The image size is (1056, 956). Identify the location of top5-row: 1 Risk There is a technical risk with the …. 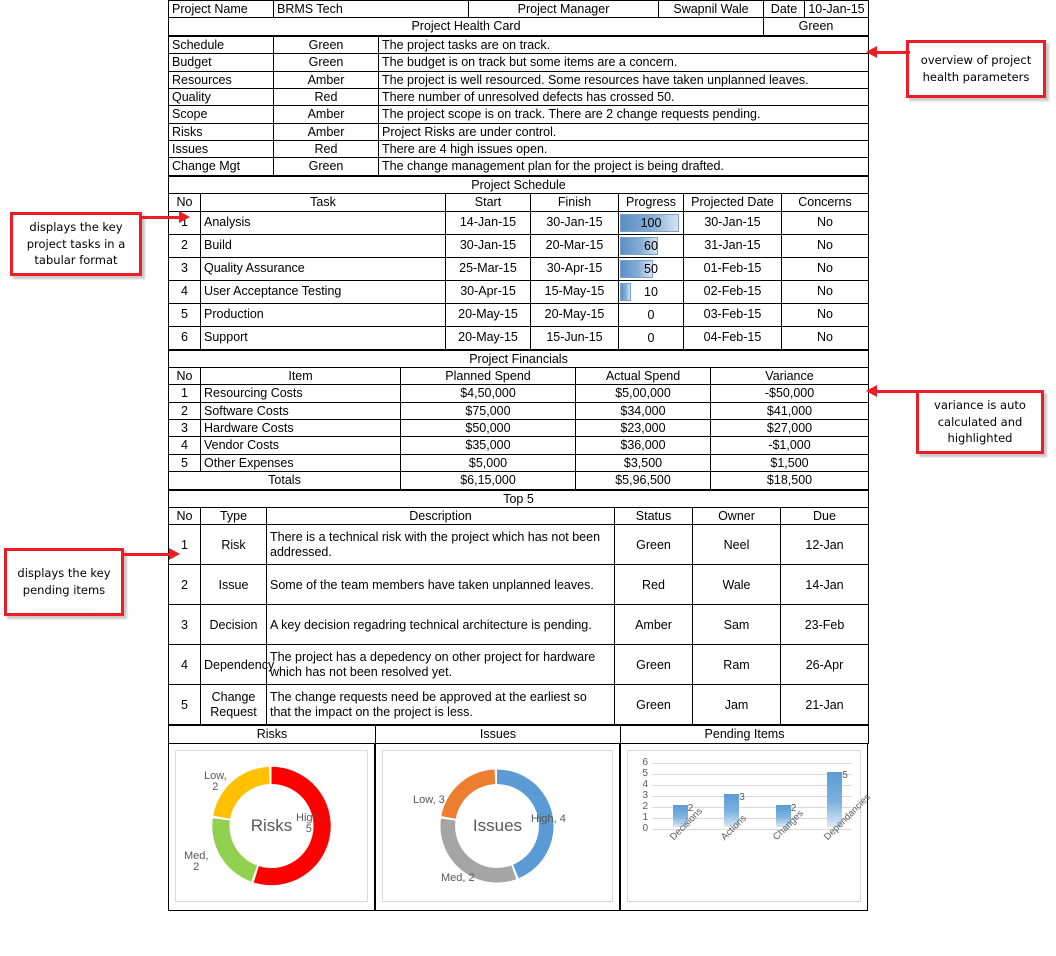
(518, 545).